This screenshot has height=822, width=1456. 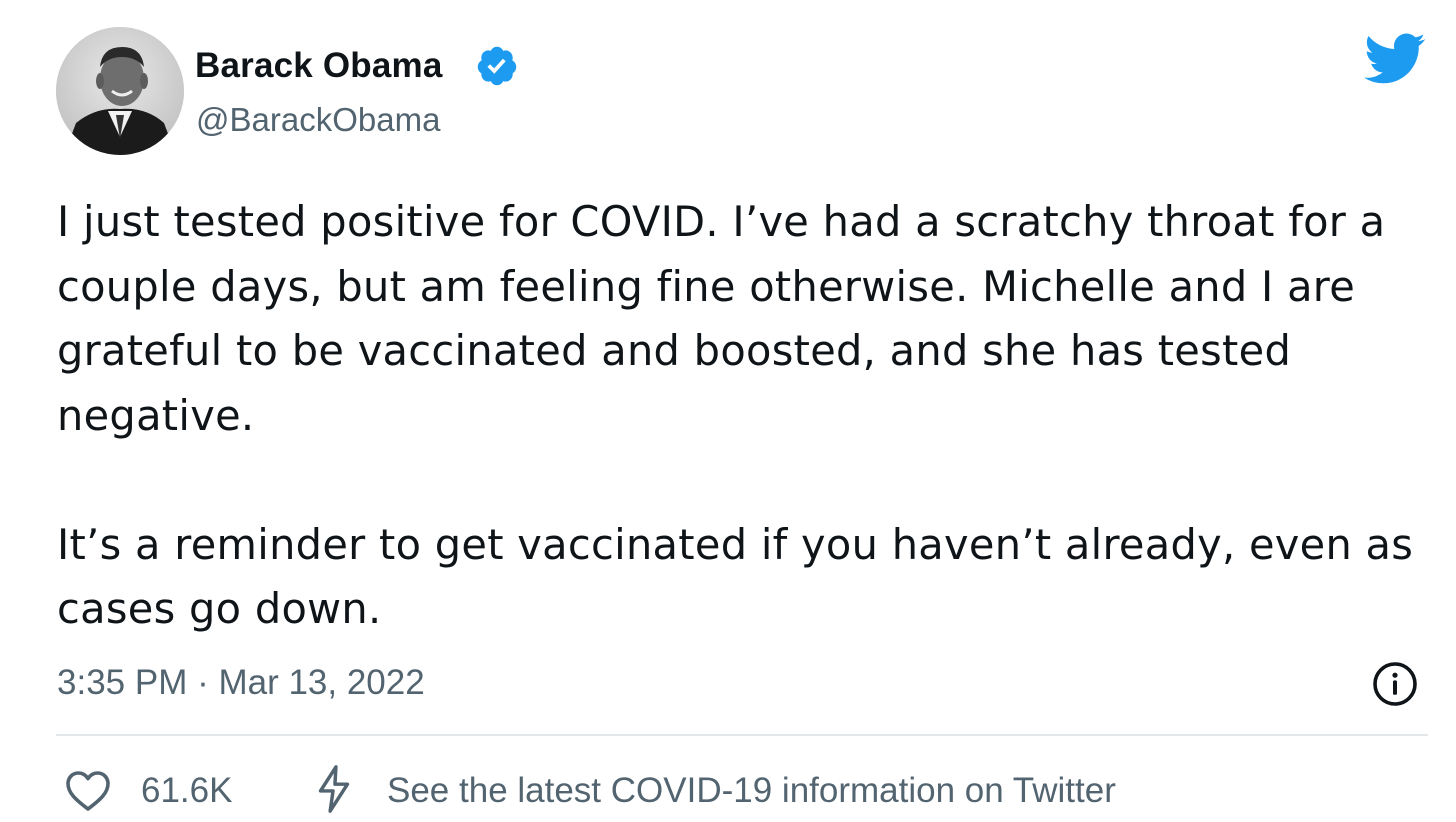 What do you see at coordinates (1395, 684) in the screenshot?
I see `info-icon` at bounding box center [1395, 684].